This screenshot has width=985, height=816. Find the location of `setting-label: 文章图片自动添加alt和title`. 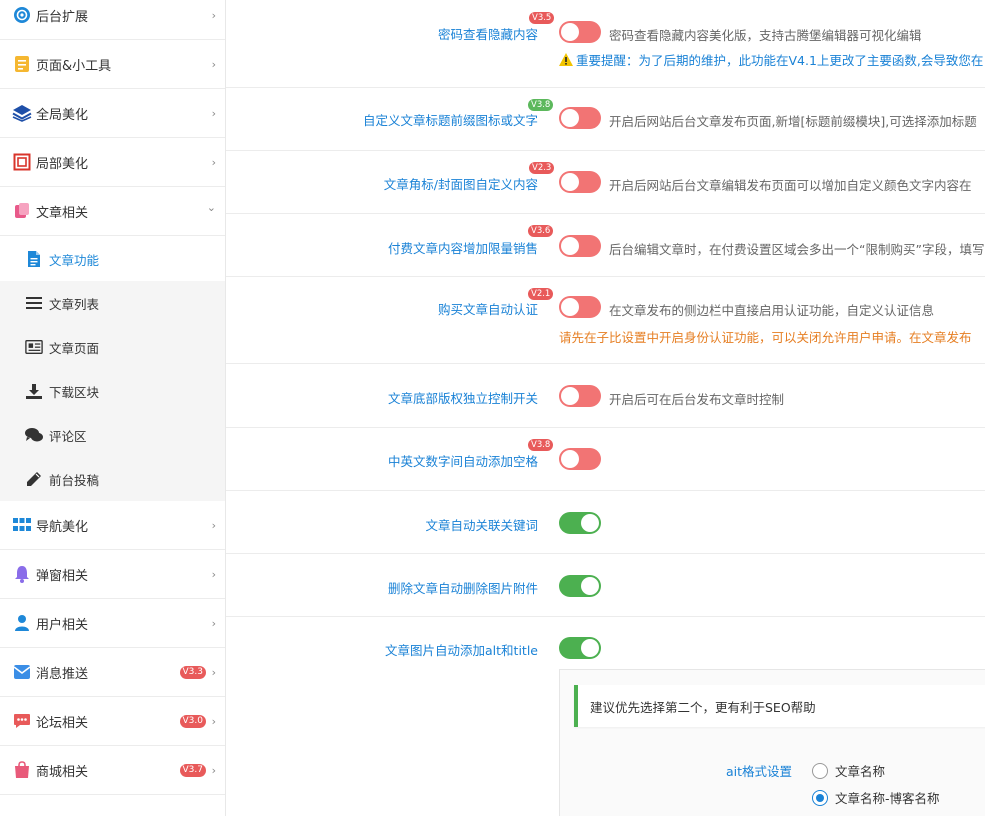

setting-label: 文章图片自动添加alt和title is located at coordinates (461, 650).